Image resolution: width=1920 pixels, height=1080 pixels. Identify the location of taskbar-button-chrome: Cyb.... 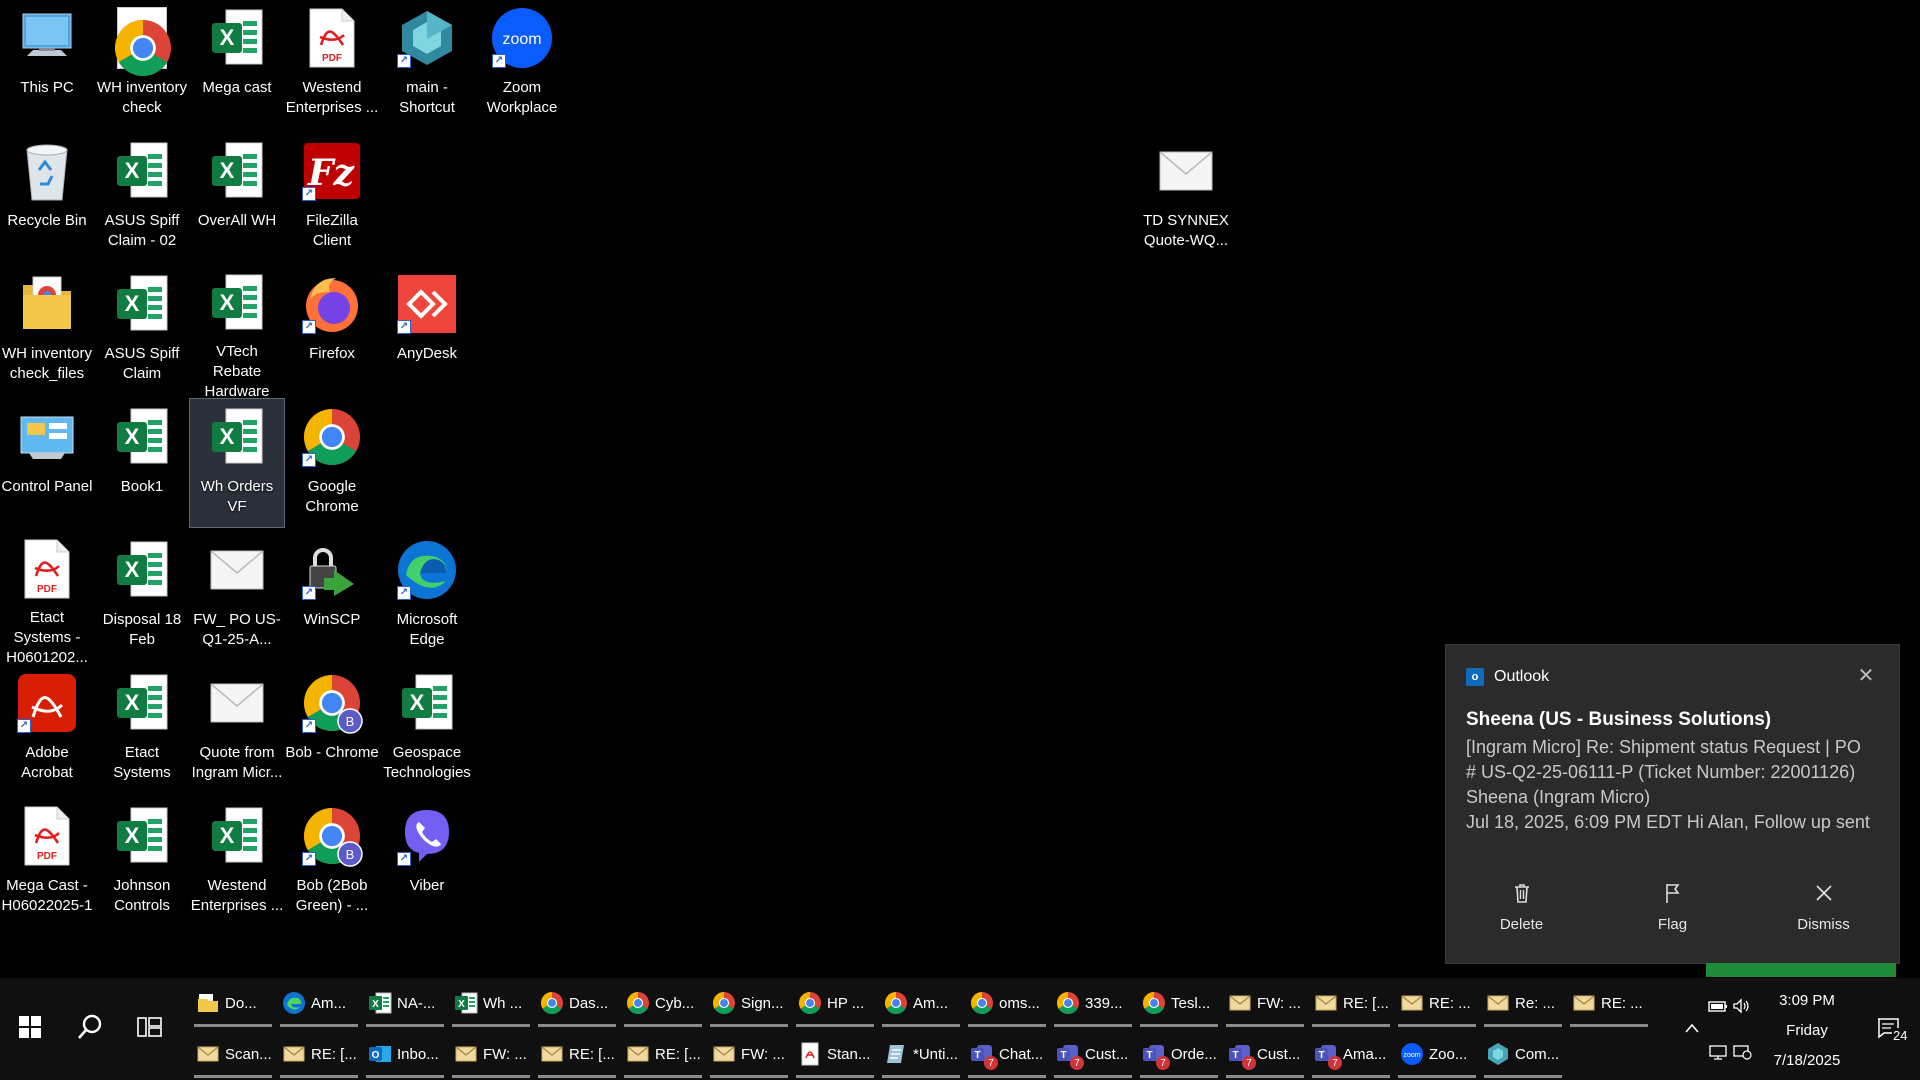
(663, 1003).